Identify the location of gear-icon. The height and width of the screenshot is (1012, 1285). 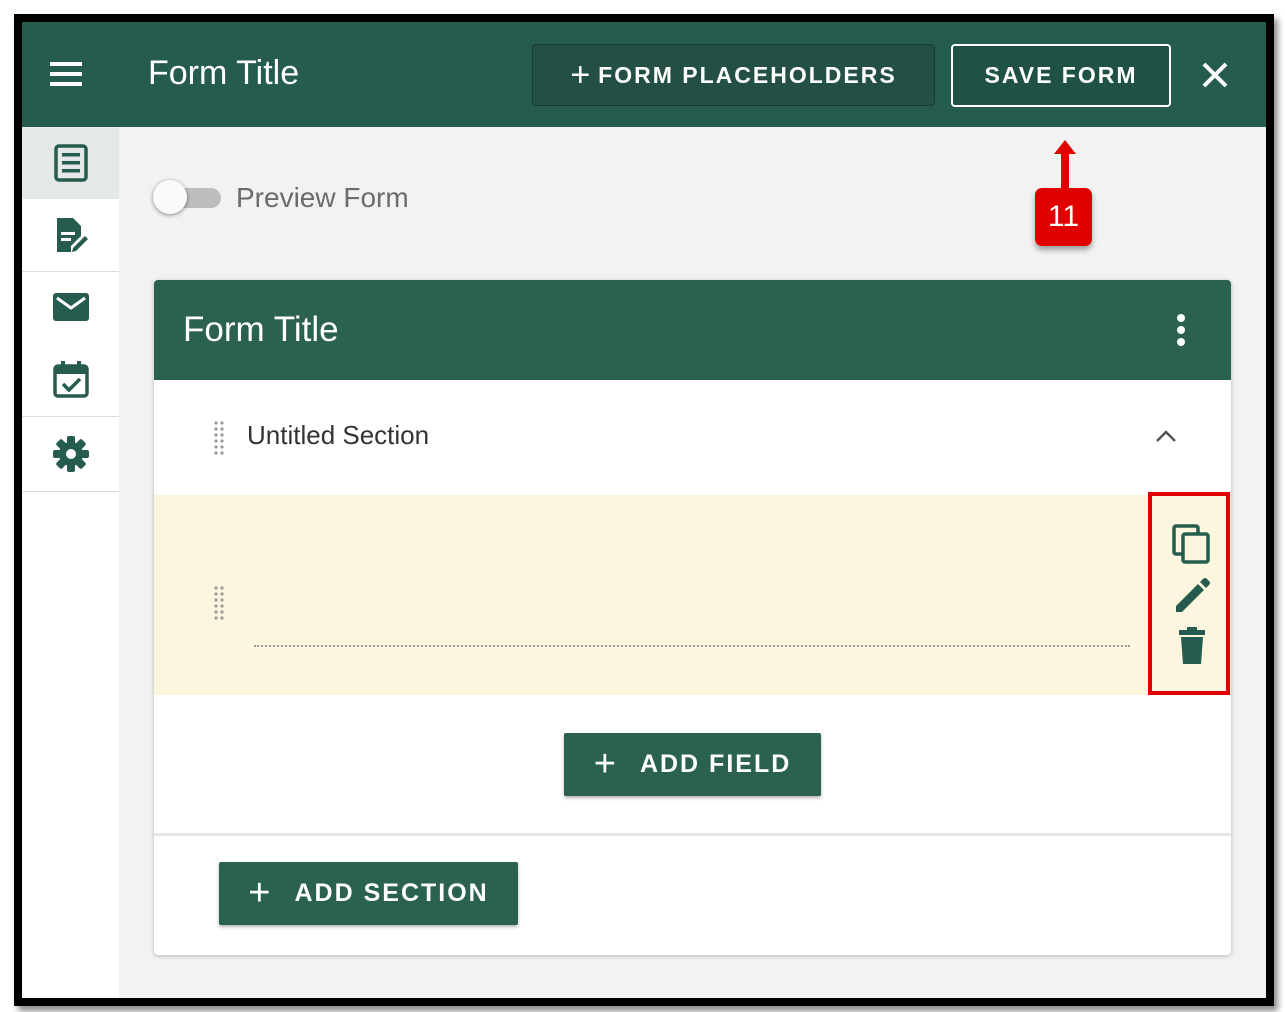
(70, 454).